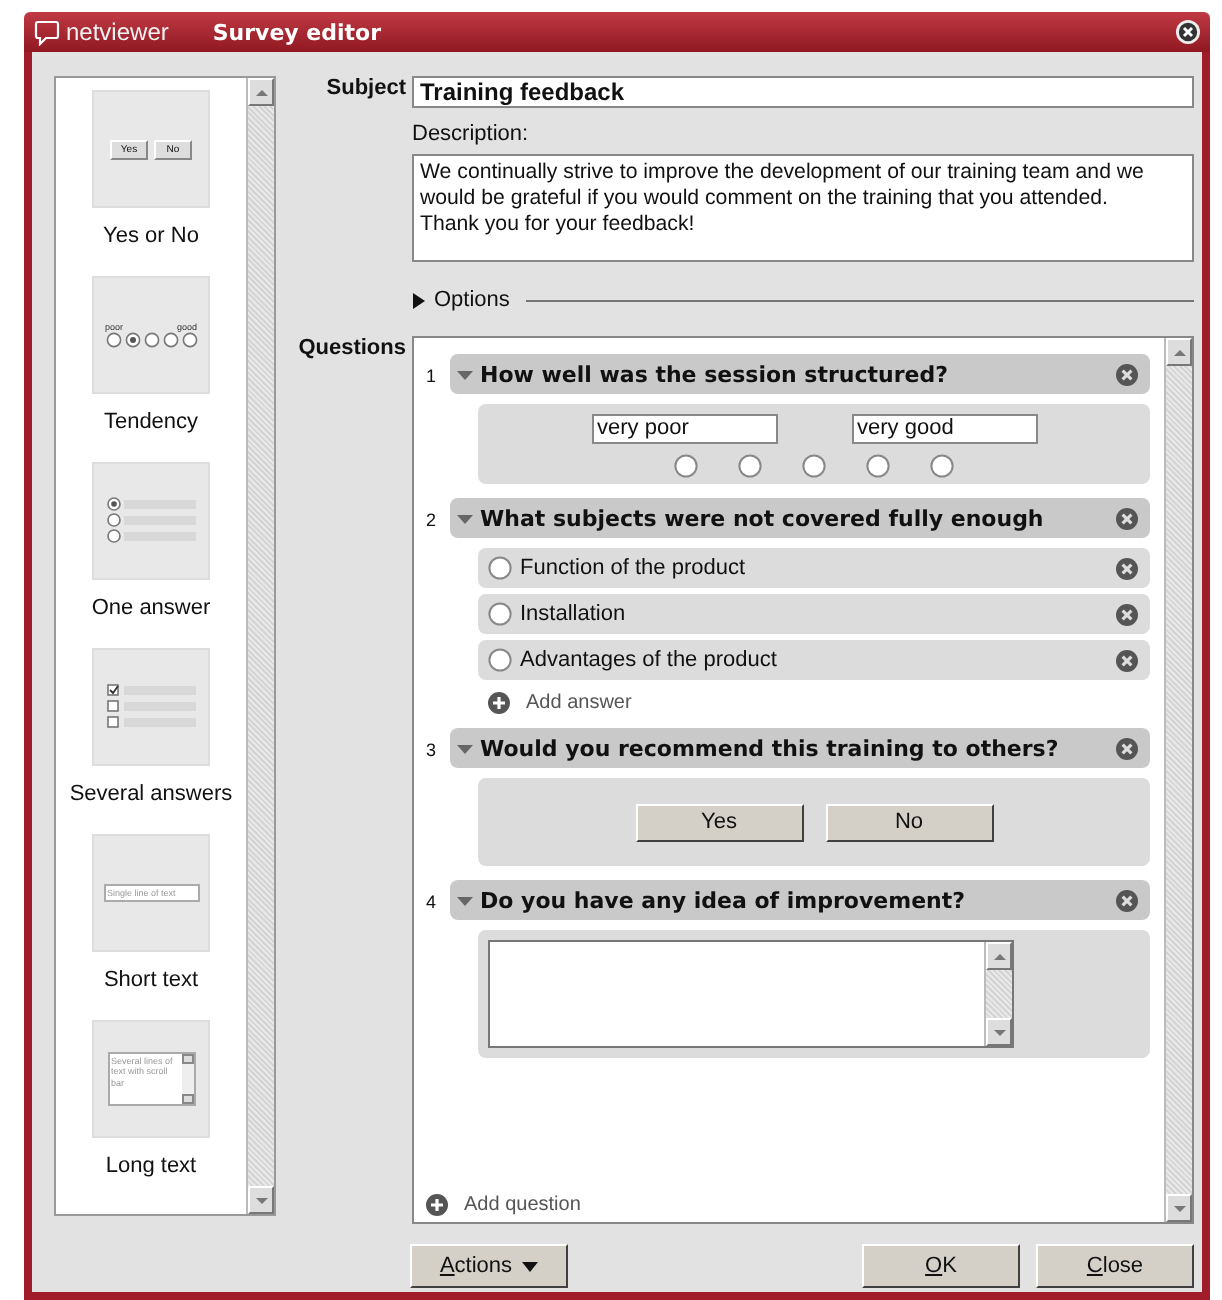 Image resolution: width=1222 pixels, height=1300 pixels. Describe the element at coordinates (763, 518) in the screenshot. I see `question-title: What subjects were not covered fully enough` at that location.